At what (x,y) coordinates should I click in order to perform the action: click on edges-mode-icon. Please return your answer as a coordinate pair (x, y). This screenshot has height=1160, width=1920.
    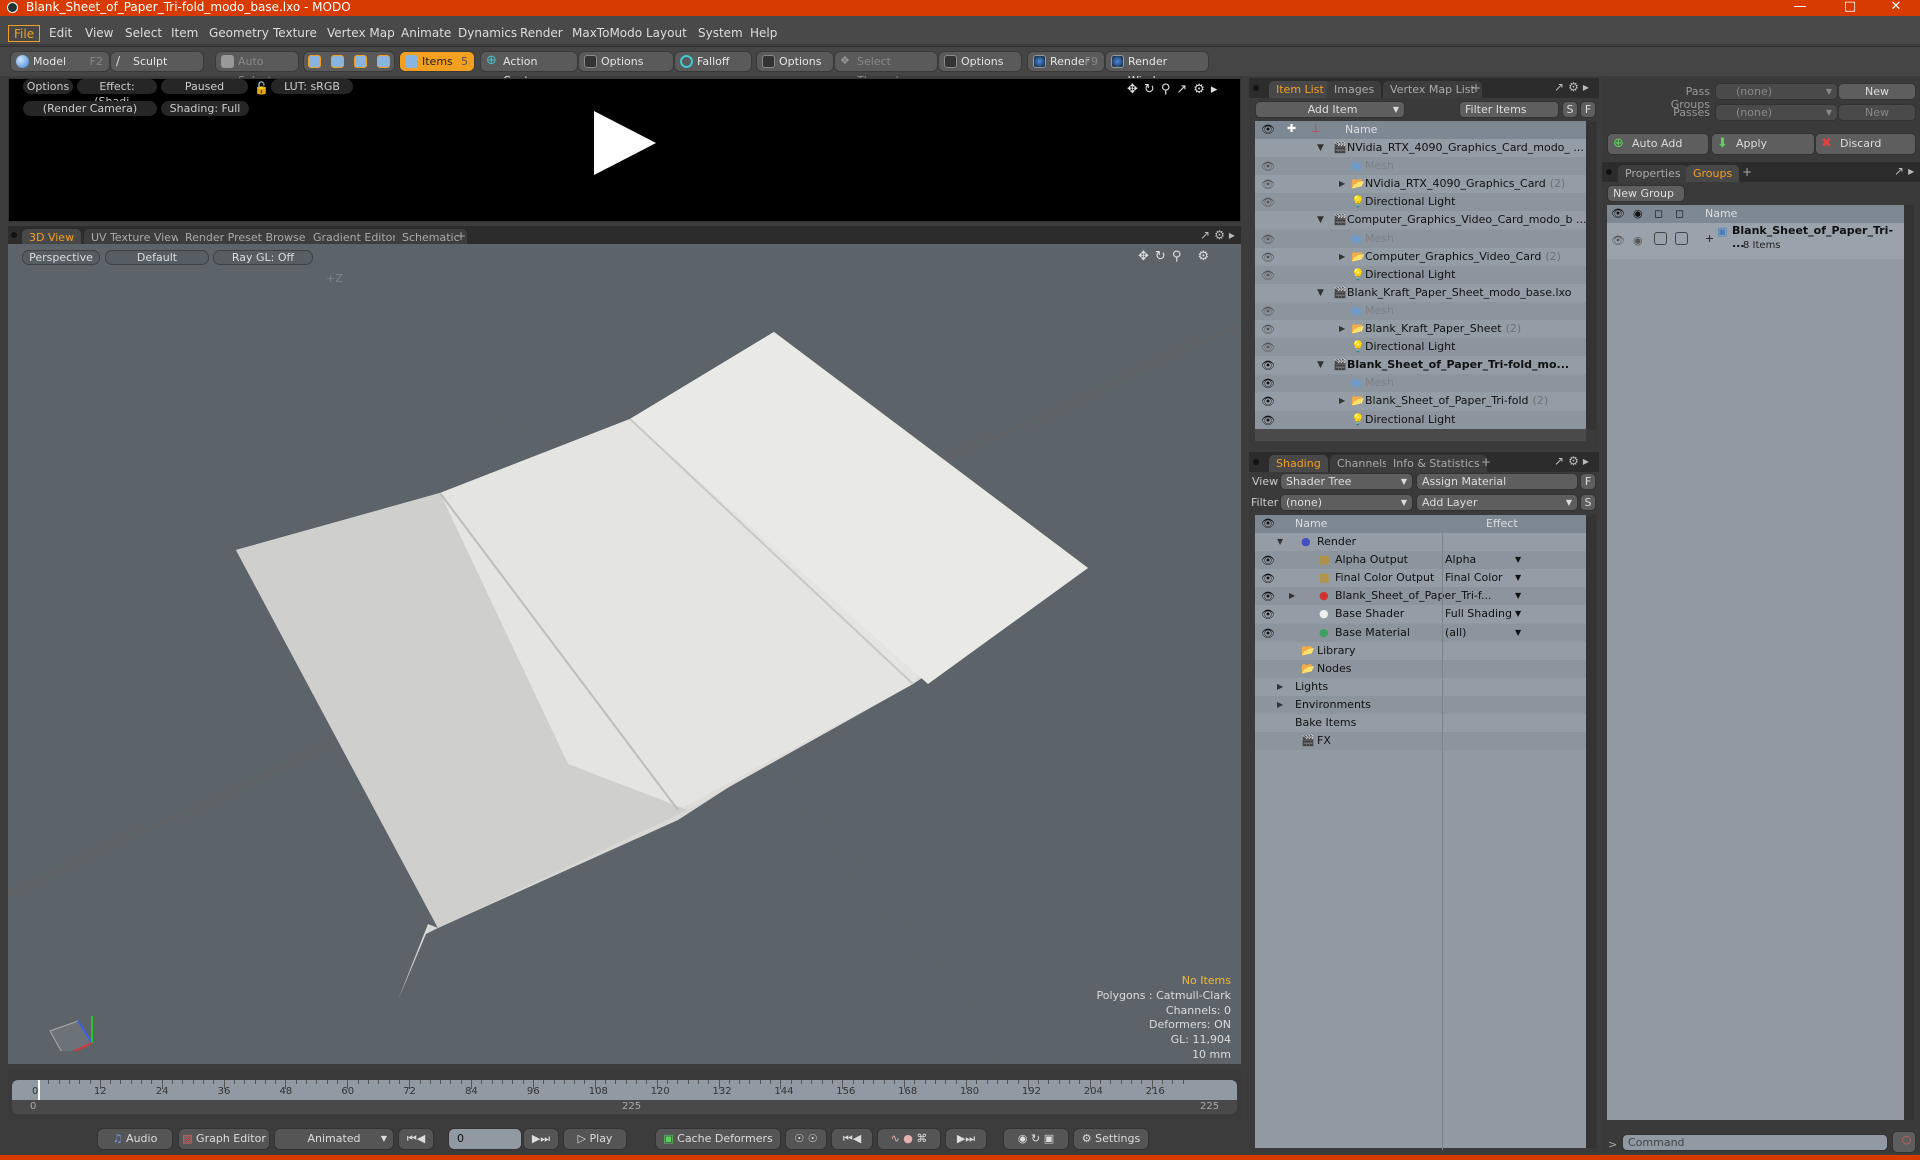
    Looking at the image, I should click on (337, 61).